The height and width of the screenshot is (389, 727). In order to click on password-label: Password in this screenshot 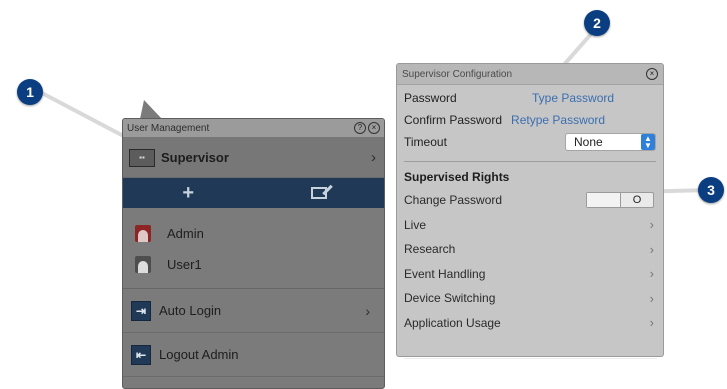, I will do `click(430, 98)`.